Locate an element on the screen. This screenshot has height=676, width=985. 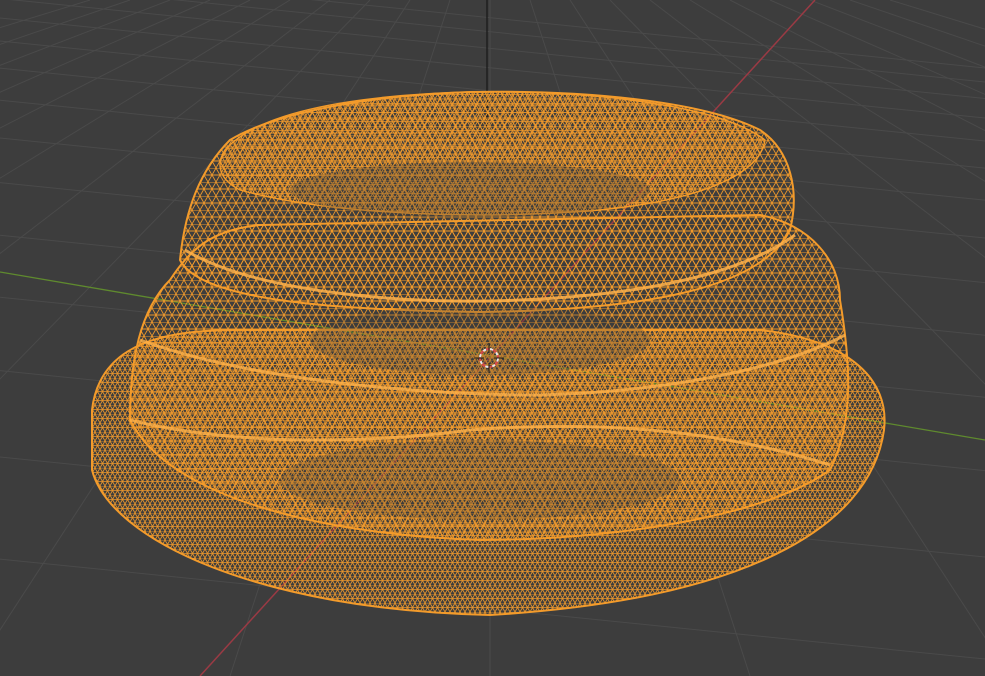
mesh-recess-middle is located at coordinates (480, 340).